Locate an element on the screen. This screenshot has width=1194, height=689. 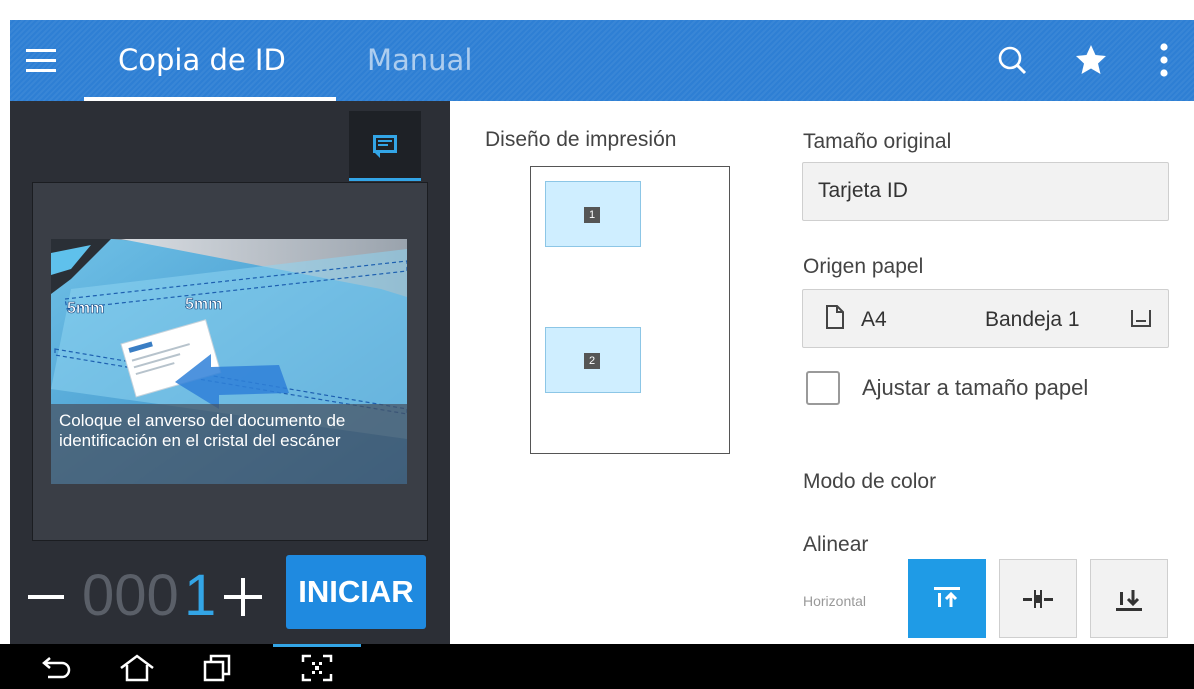
align-label: Alinear is located at coordinates (836, 544).